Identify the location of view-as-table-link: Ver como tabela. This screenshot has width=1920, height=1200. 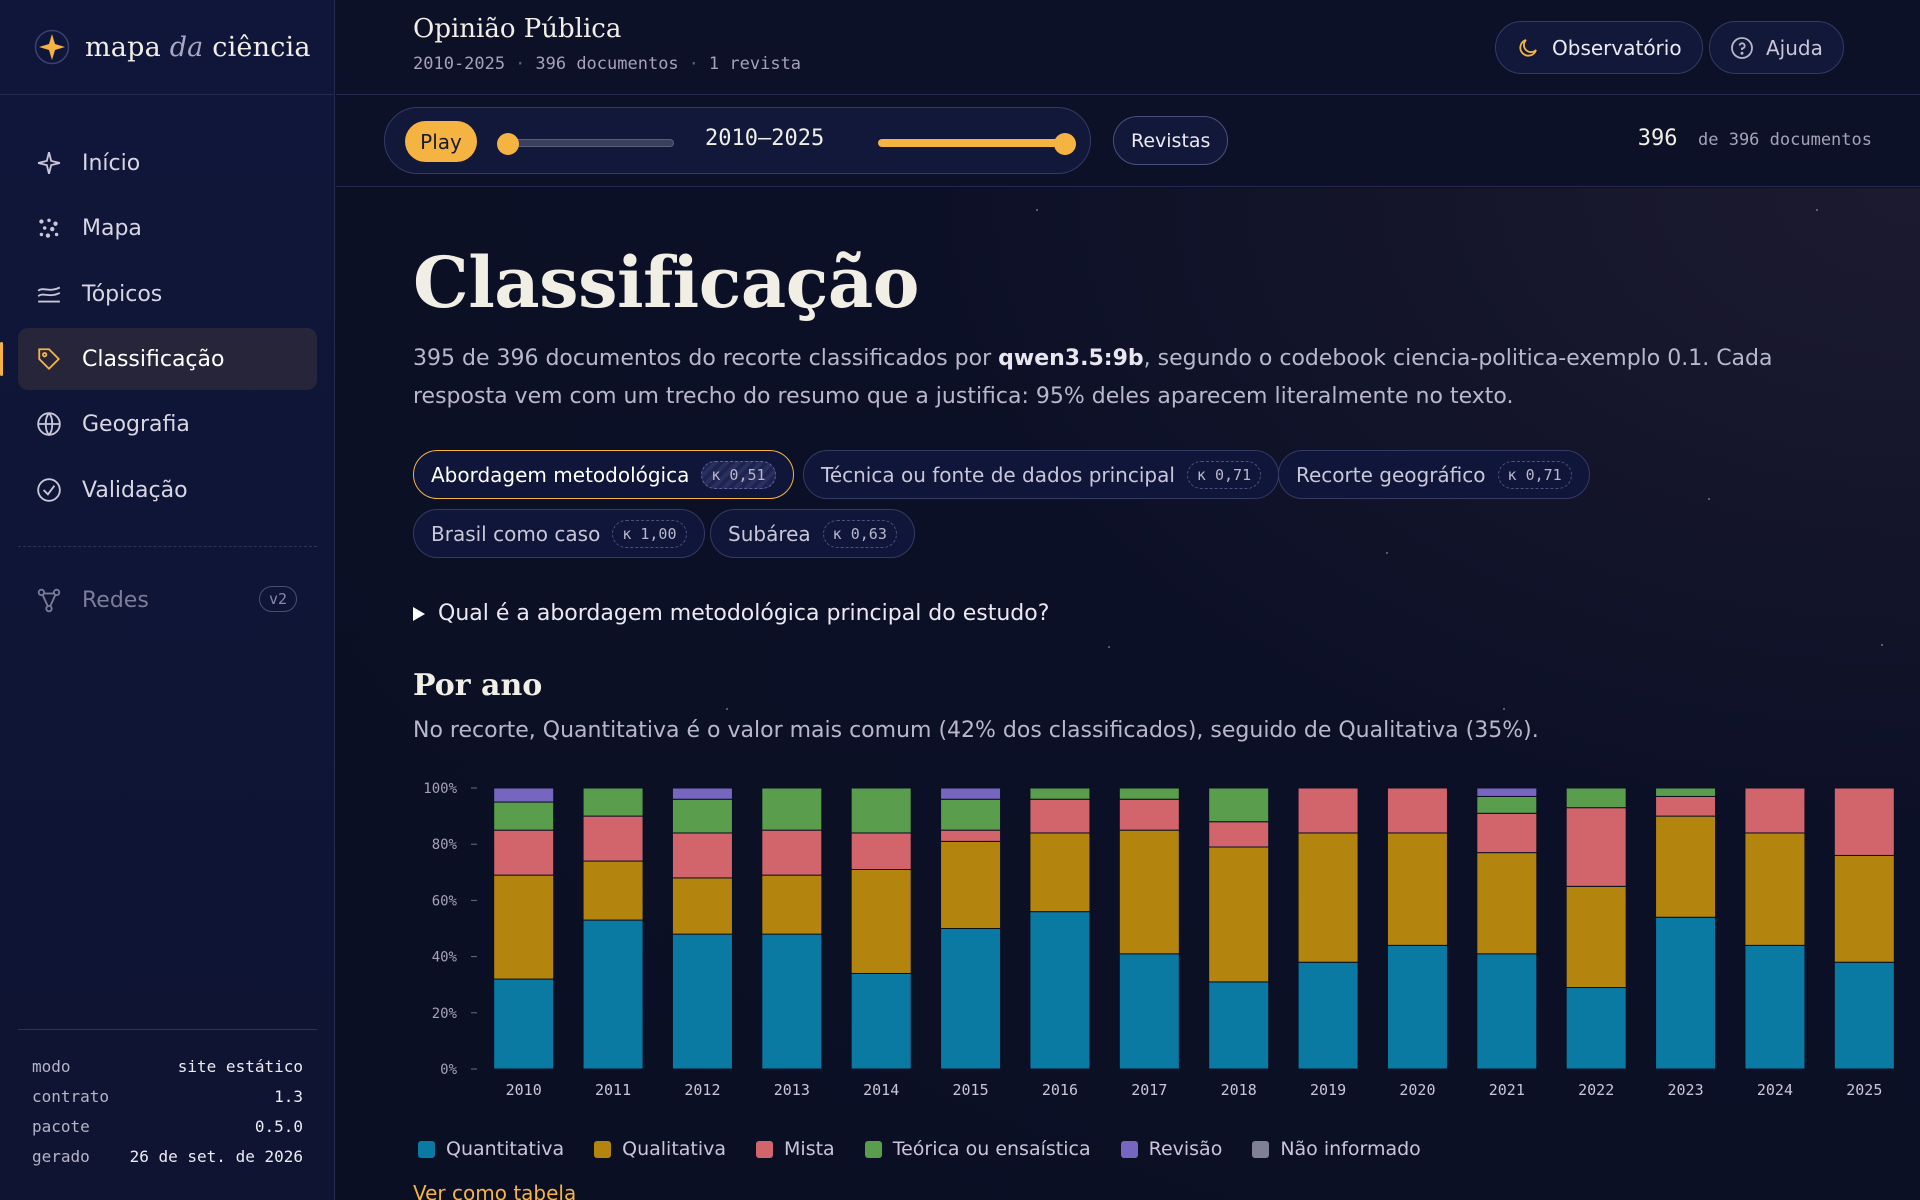
(494, 1190).